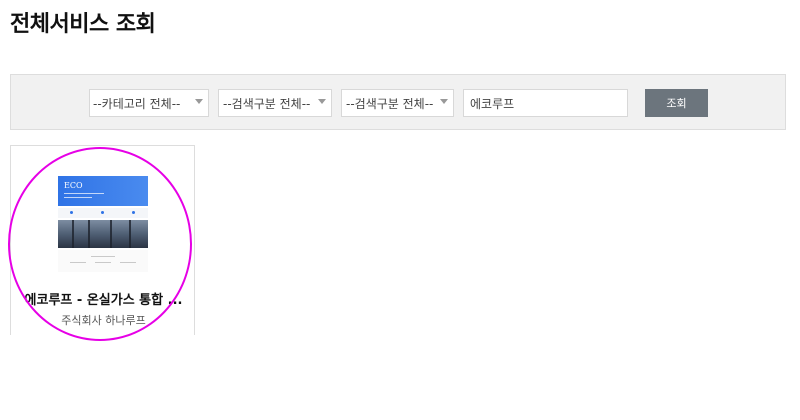 This screenshot has height=420, width=800. I want to click on service-thumbnail: ECO, so click(103, 224).